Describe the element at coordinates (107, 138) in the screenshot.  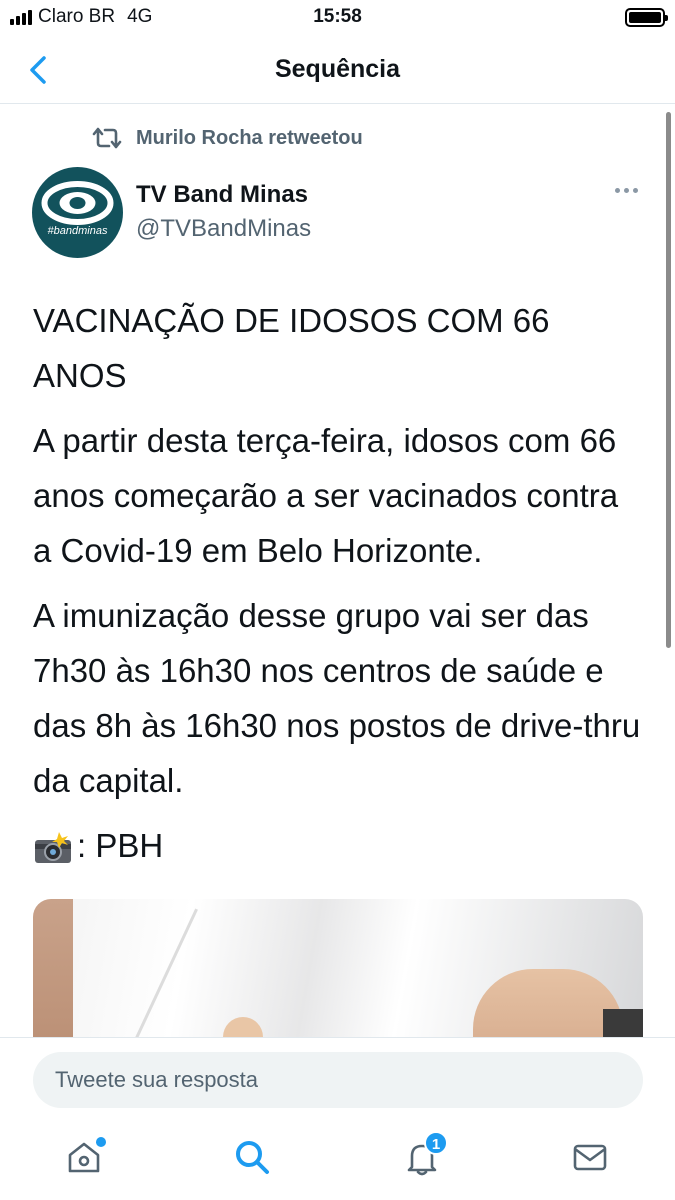
I see `retweet-icon` at that location.